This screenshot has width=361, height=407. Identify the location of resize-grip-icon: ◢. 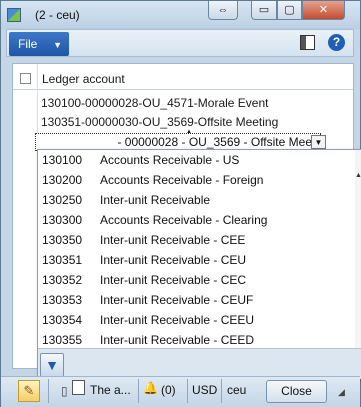
(341, 392).